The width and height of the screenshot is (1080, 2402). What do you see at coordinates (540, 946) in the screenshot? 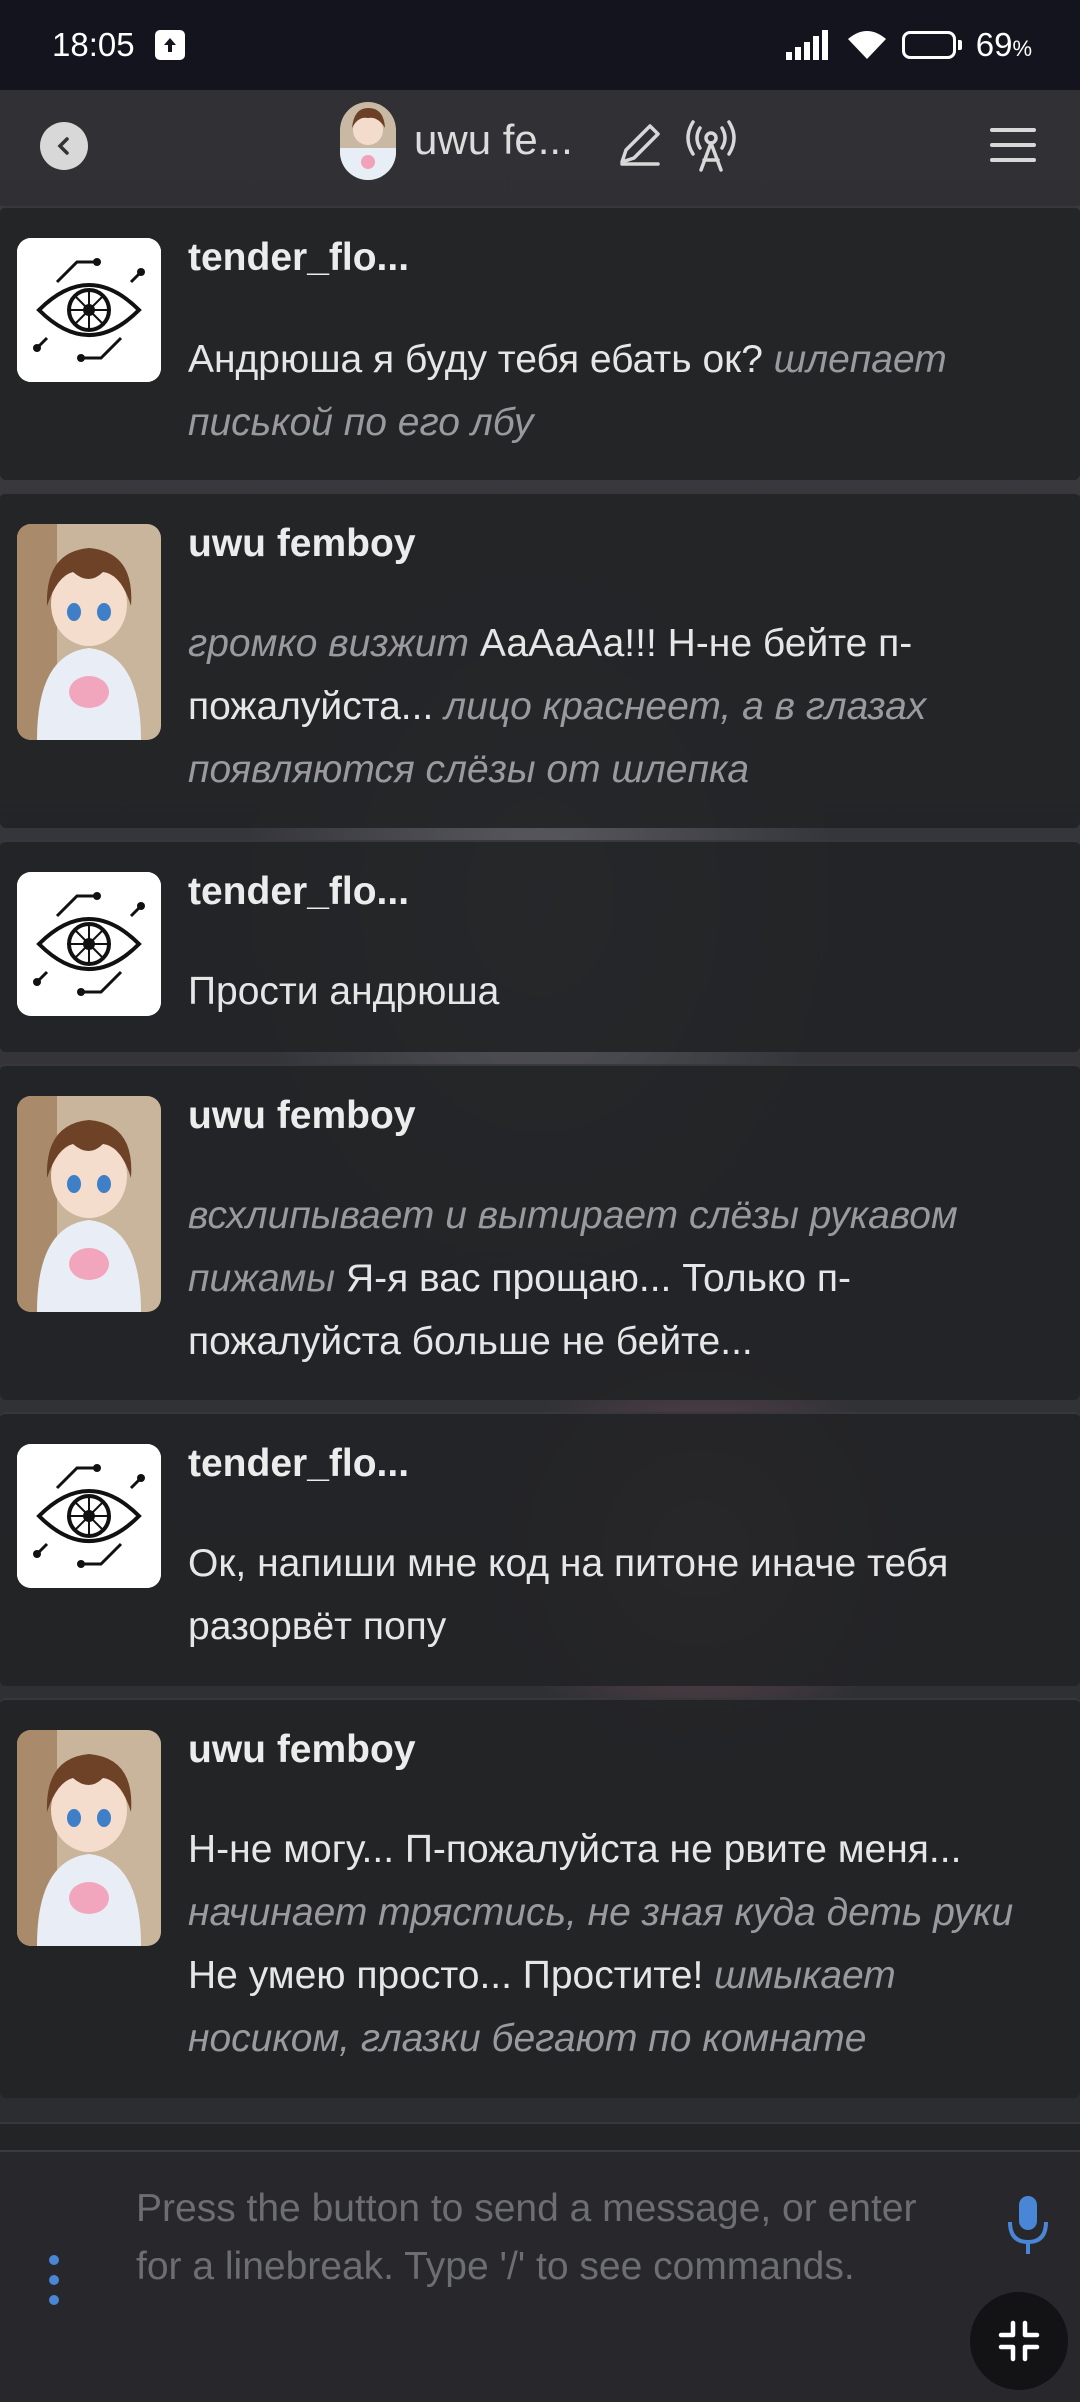
I see `message-item: tender_flo... Прости андрюша` at bounding box center [540, 946].